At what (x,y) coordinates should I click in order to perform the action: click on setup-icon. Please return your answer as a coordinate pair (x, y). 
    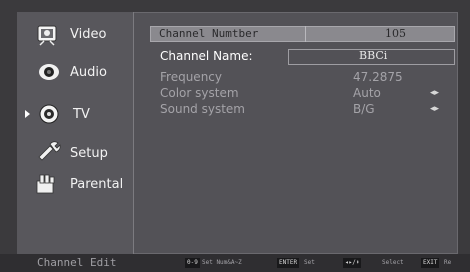
    Looking at the image, I should click on (49, 150).